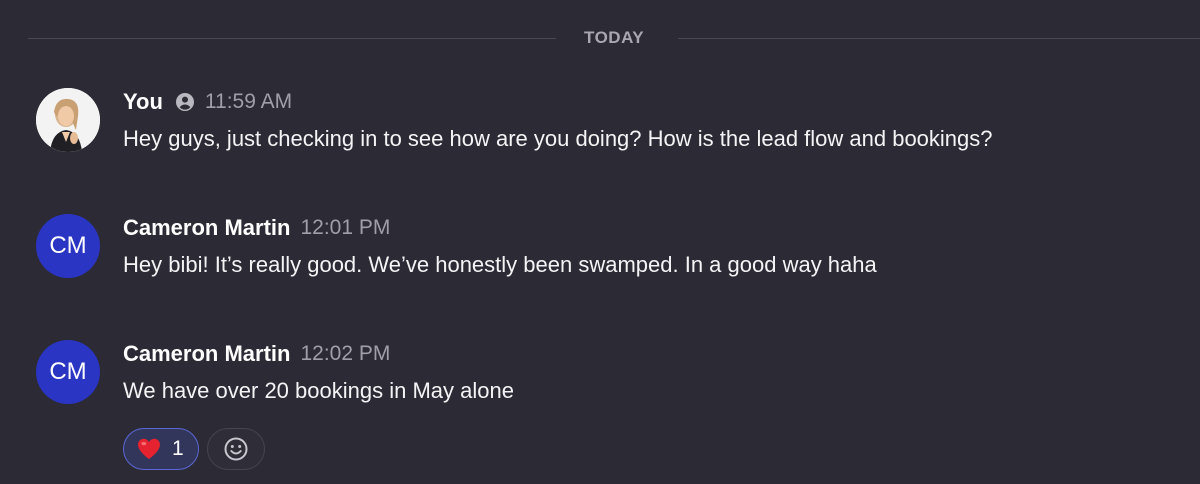  I want to click on message-header: Cameron Martin 12:01 PM, so click(500, 228).